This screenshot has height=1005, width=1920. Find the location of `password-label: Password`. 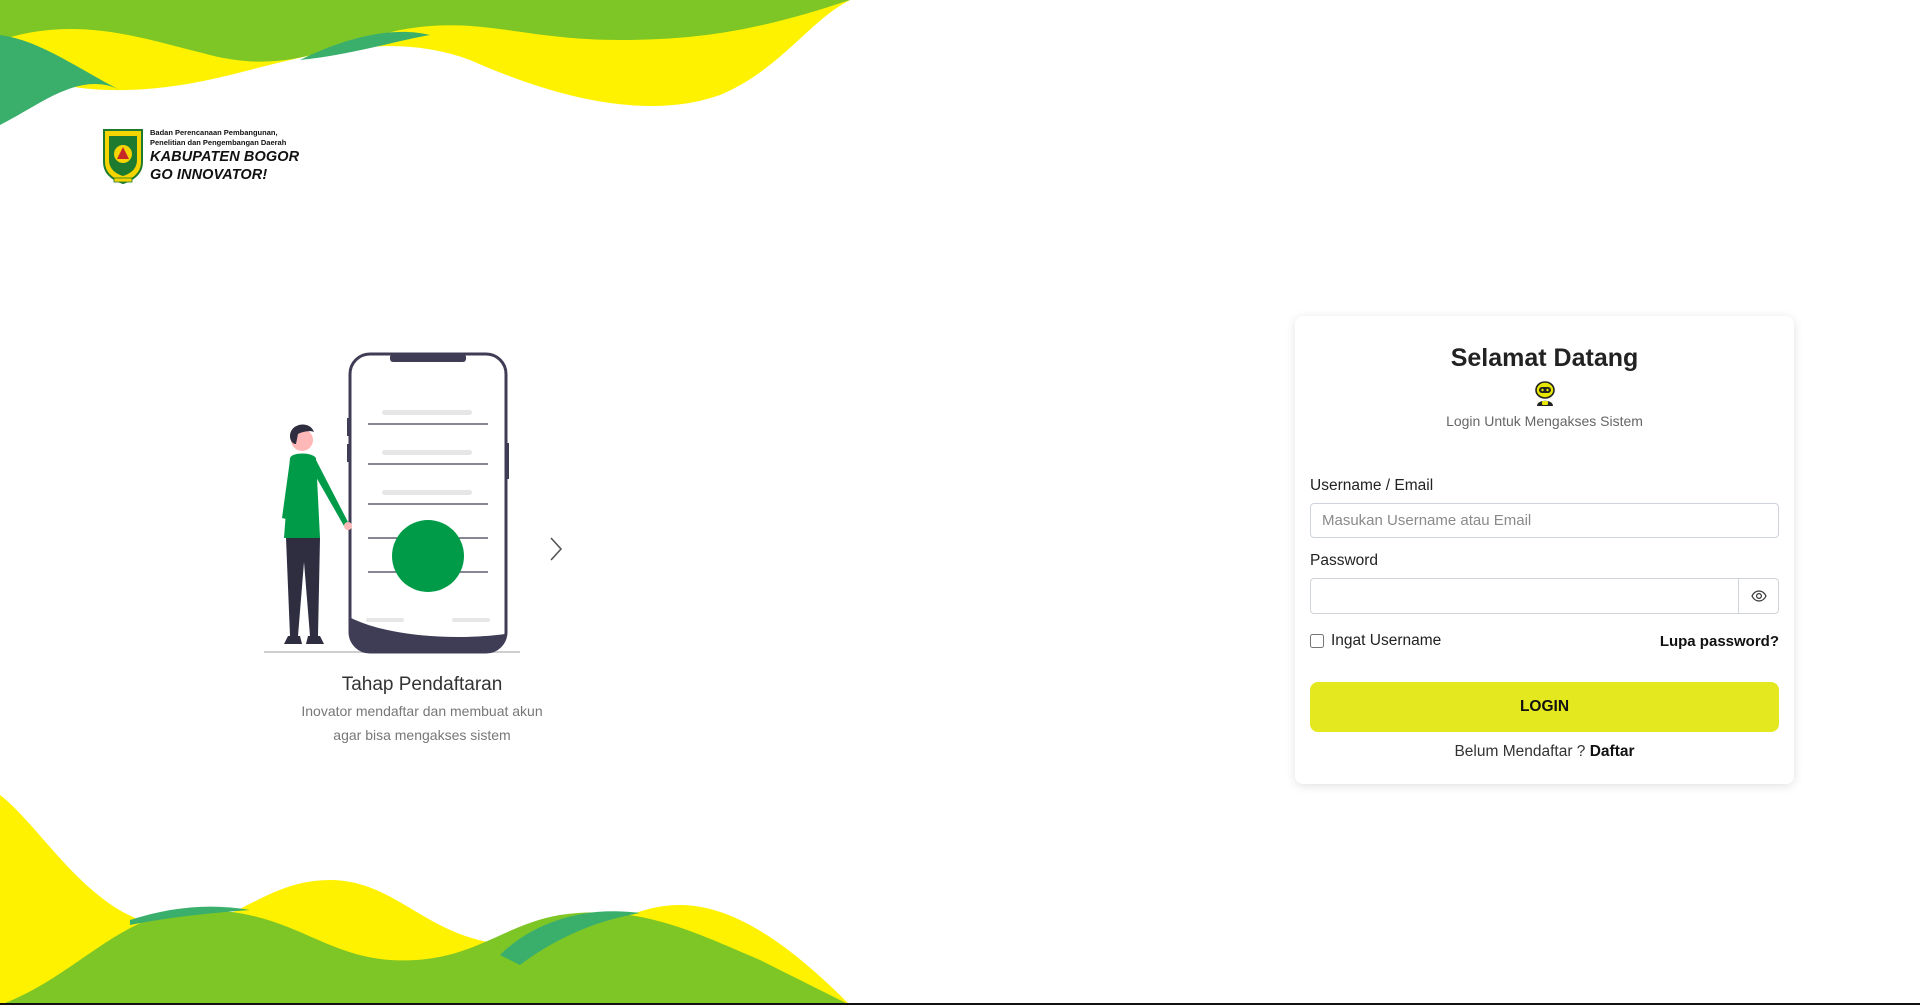

password-label: Password is located at coordinates (1344, 560).